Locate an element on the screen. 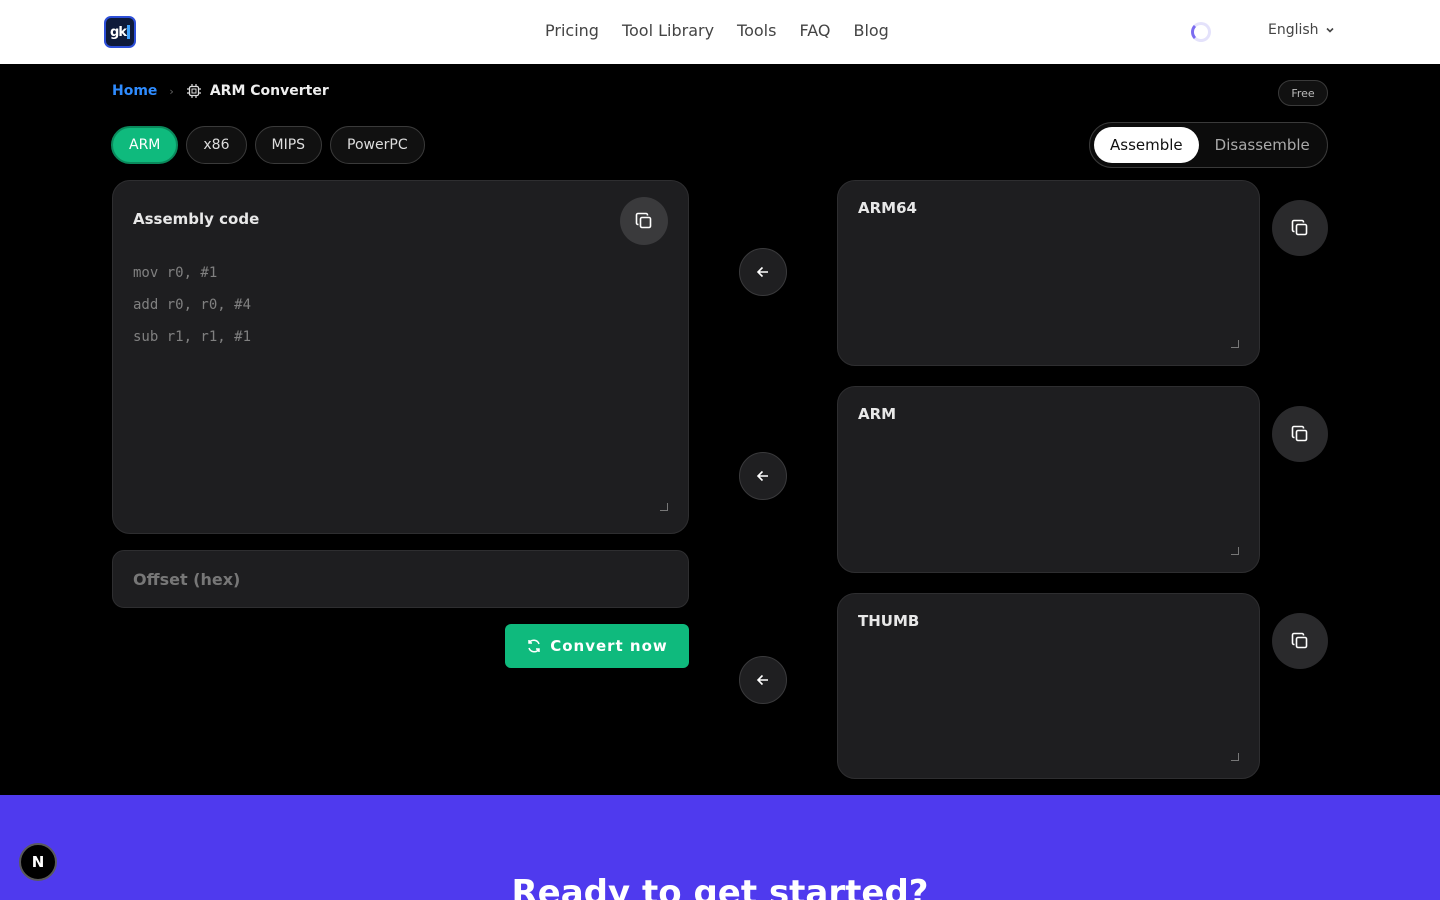 The image size is (1440, 900). arrow-left-button-arm64 is located at coordinates (763, 272).